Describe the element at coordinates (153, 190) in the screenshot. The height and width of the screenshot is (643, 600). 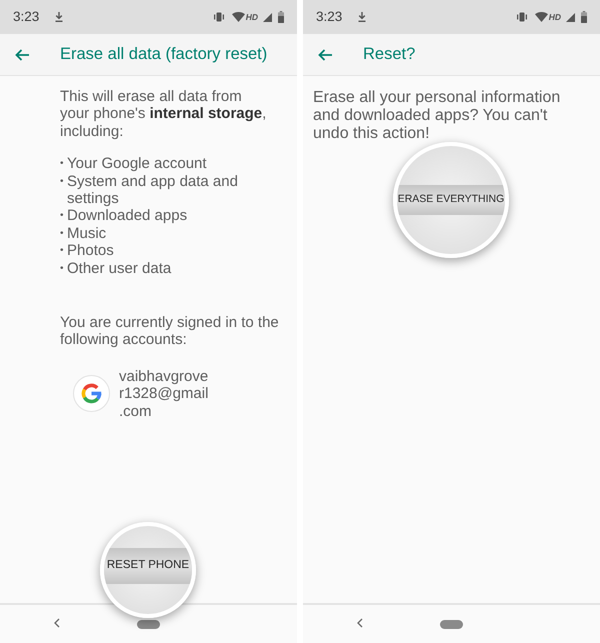
I see `erase-item-text: System and app data and settings` at that location.